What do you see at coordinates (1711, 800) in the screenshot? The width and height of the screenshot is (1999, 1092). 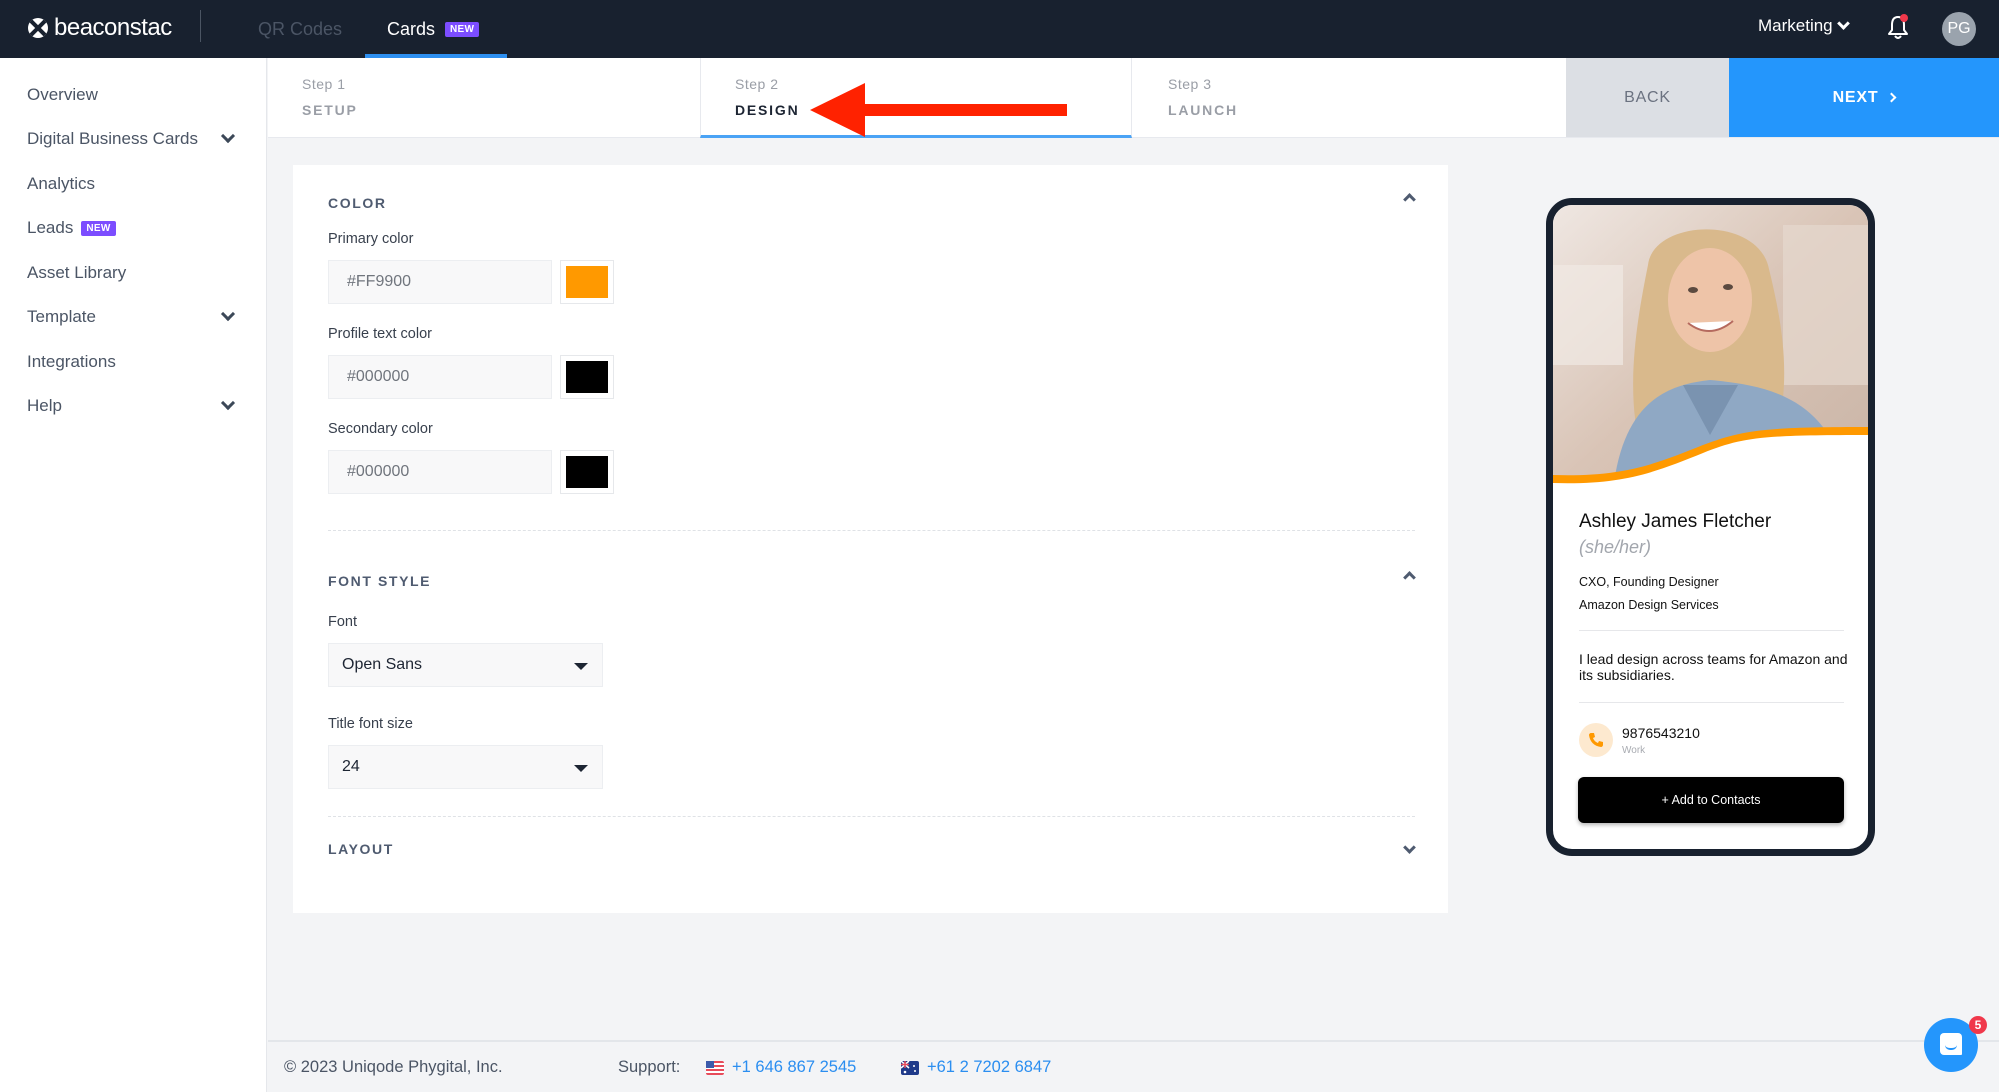 I see `add-to-contacts-button: + Add to Contacts` at bounding box center [1711, 800].